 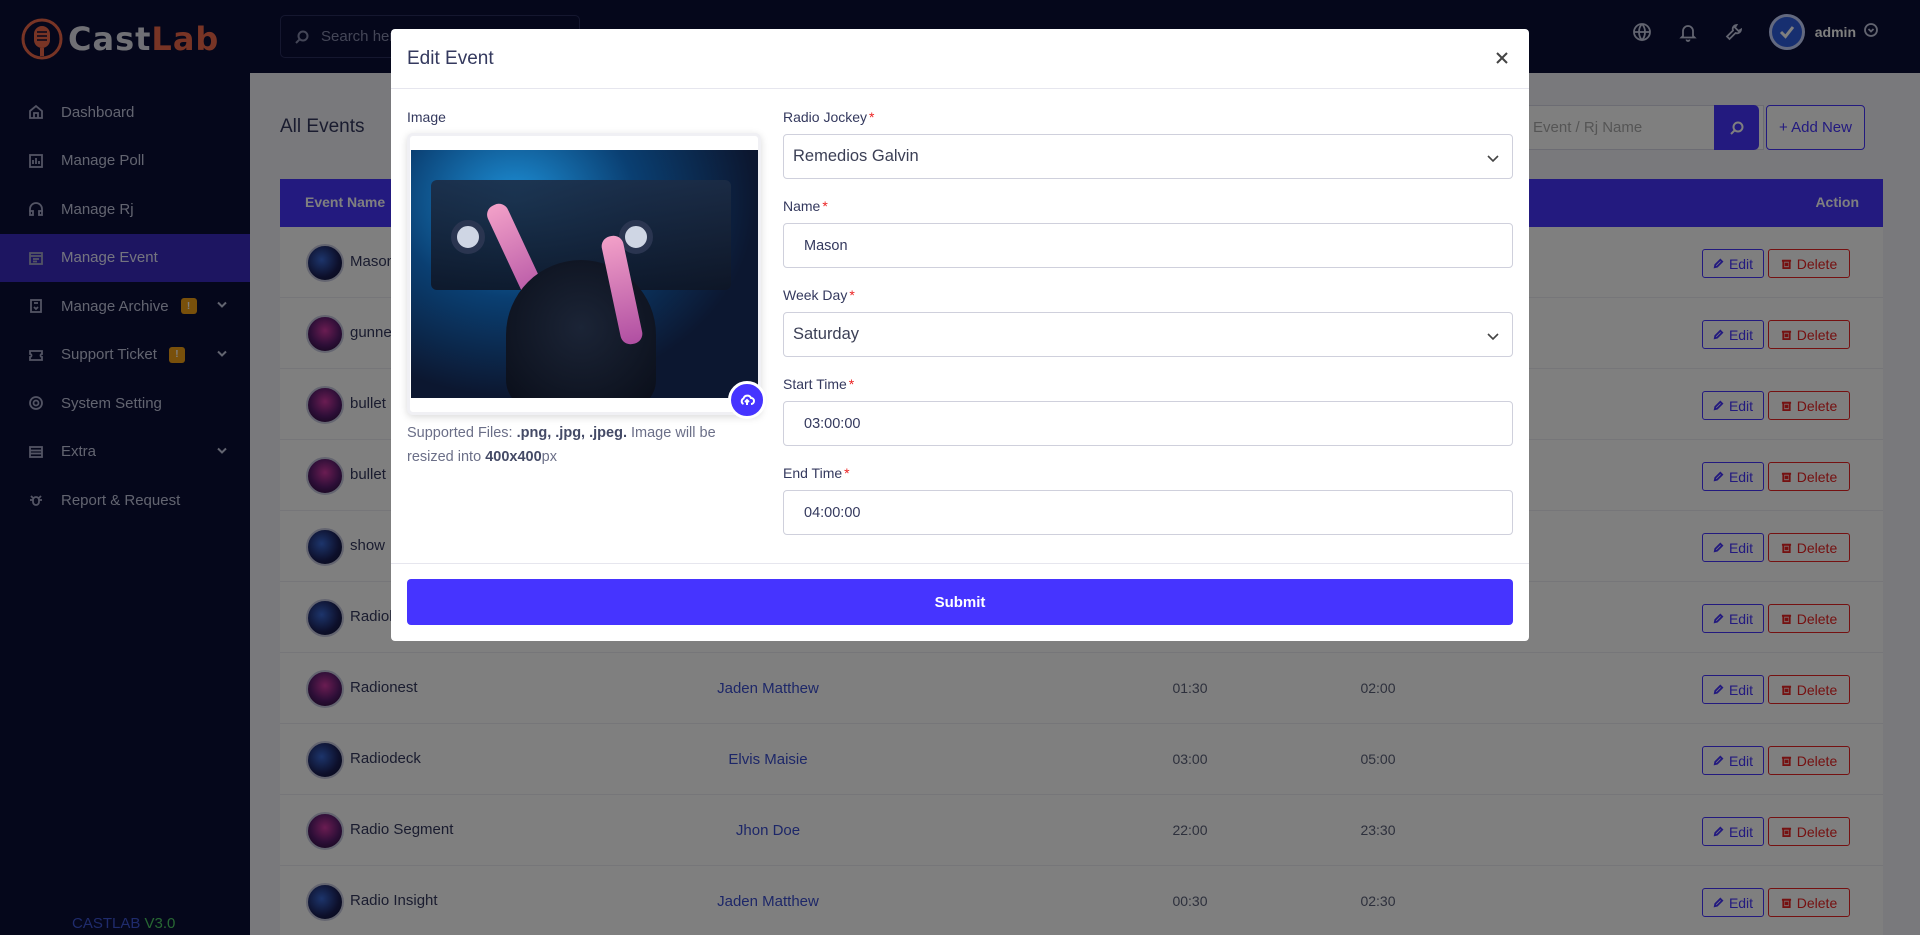 What do you see at coordinates (1502, 58) in the screenshot?
I see `close-icon` at bounding box center [1502, 58].